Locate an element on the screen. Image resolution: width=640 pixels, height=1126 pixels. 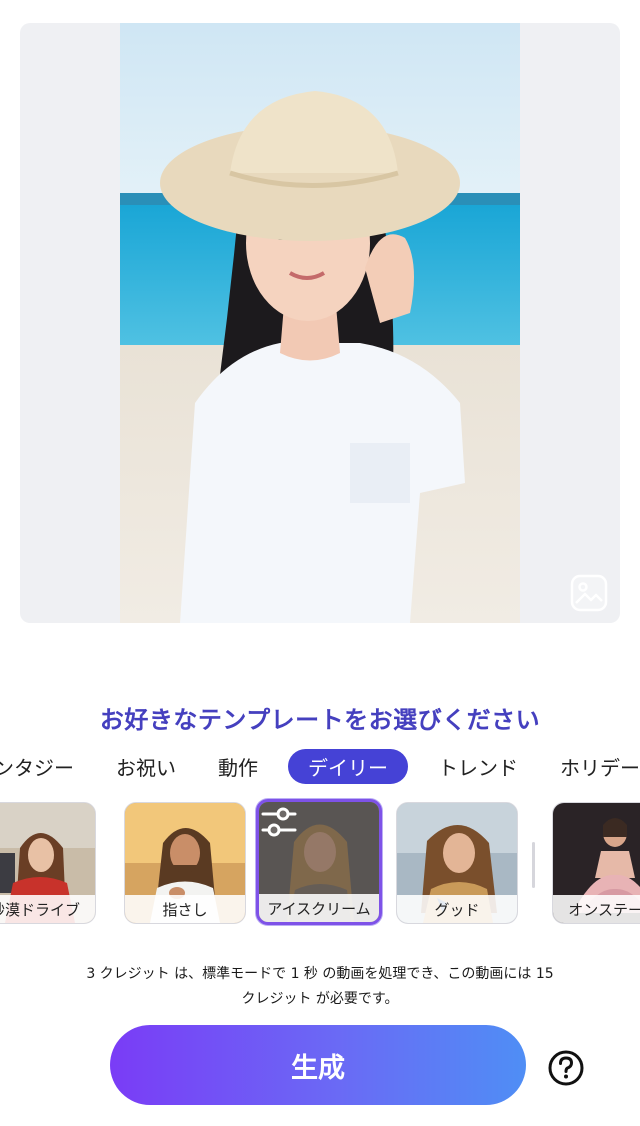
credits-line-1: 3 クレジット は、標準モードで 1 秒 の動画を処理でき、この動画には 15 is located at coordinates (320, 974).